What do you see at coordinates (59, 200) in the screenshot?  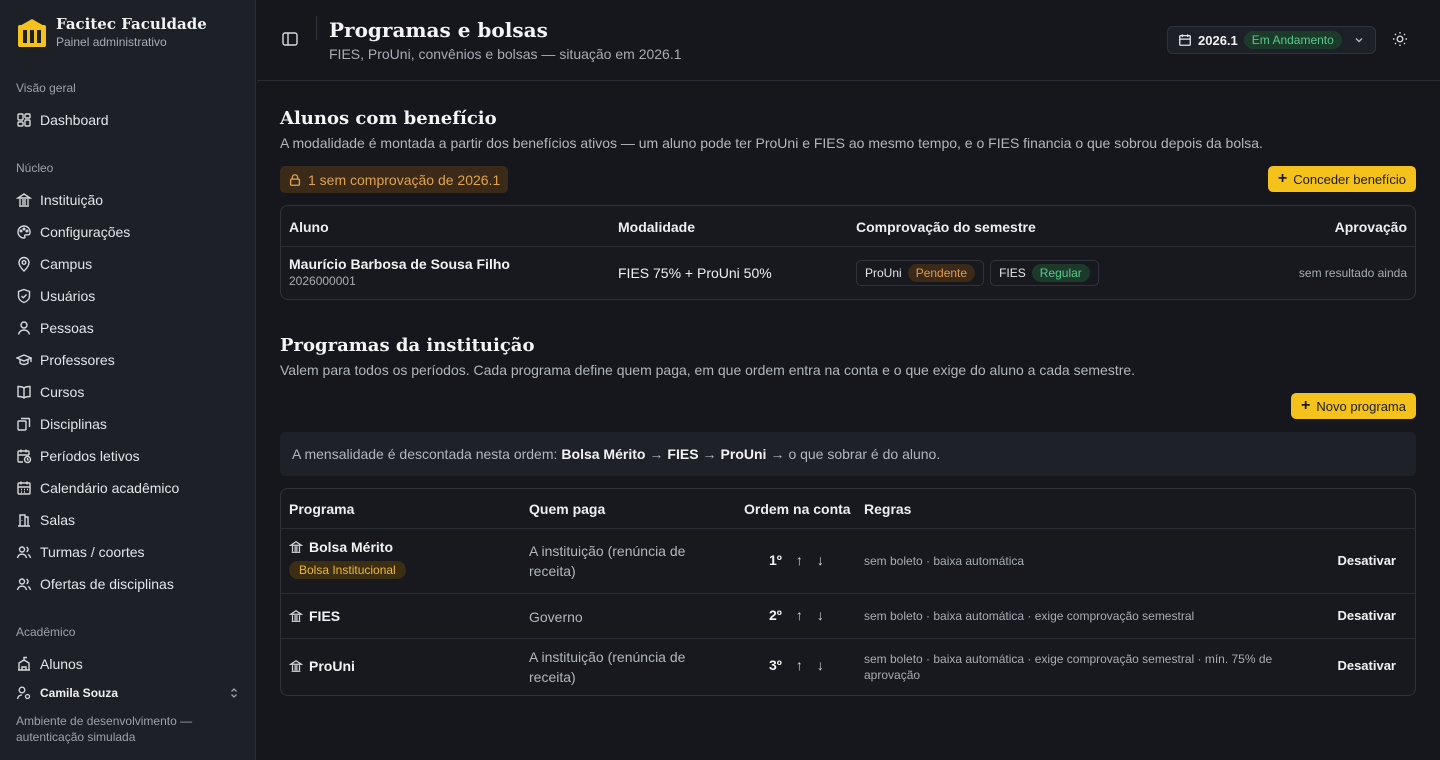 I see `sidebar-item-instituicao: Instituição` at bounding box center [59, 200].